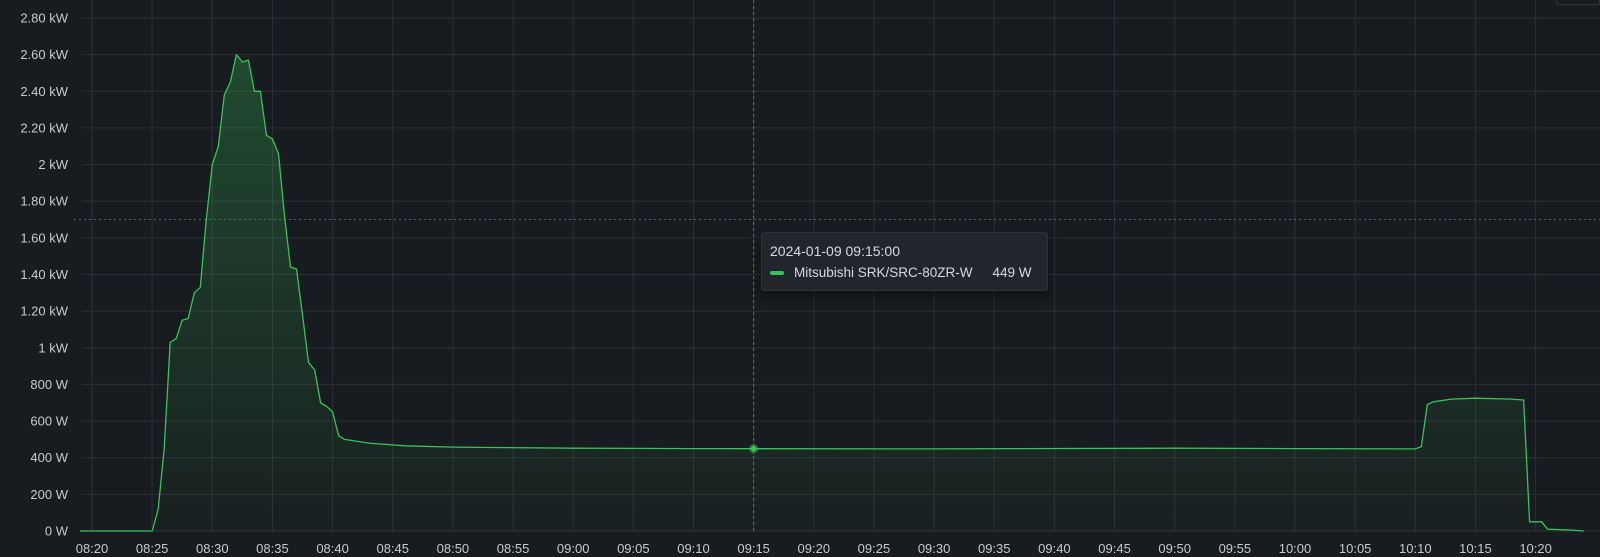  I want to click on x-tick-label: 09:00, so click(573, 548).